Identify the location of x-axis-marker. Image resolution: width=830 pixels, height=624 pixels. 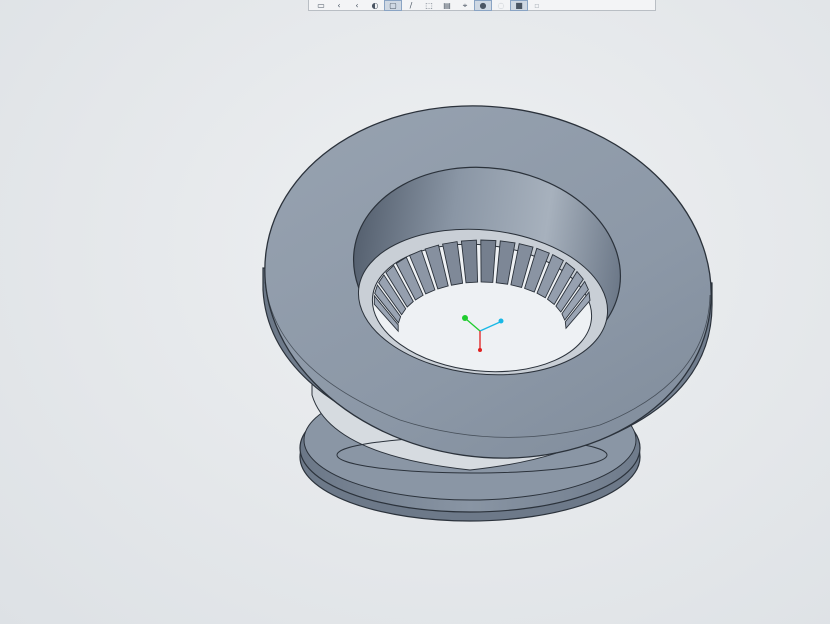
(501, 321).